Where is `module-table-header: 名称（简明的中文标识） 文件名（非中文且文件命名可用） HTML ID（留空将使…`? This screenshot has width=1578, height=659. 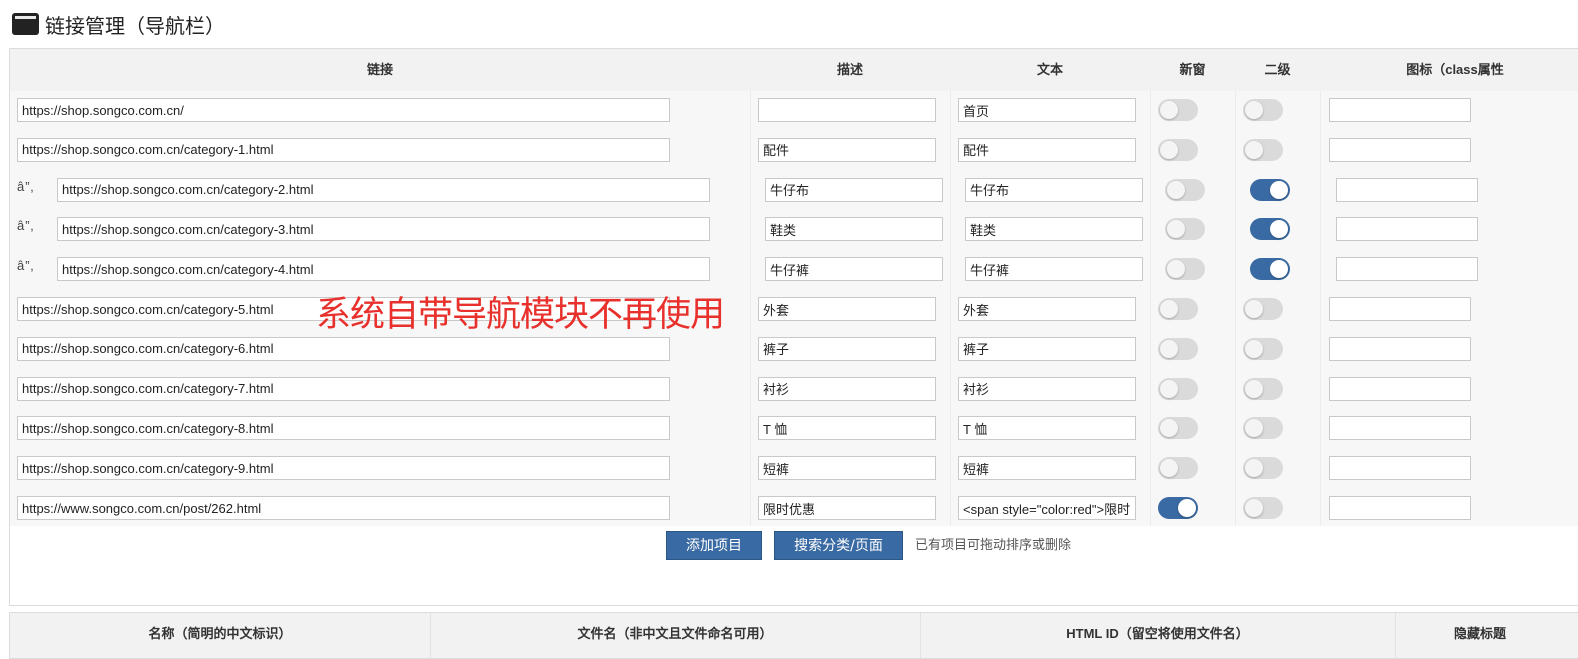 module-table-header: 名称（简明的中文标识） 文件名（非中文且文件命名可用） HTML ID（留空将使… is located at coordinates (793, 635).